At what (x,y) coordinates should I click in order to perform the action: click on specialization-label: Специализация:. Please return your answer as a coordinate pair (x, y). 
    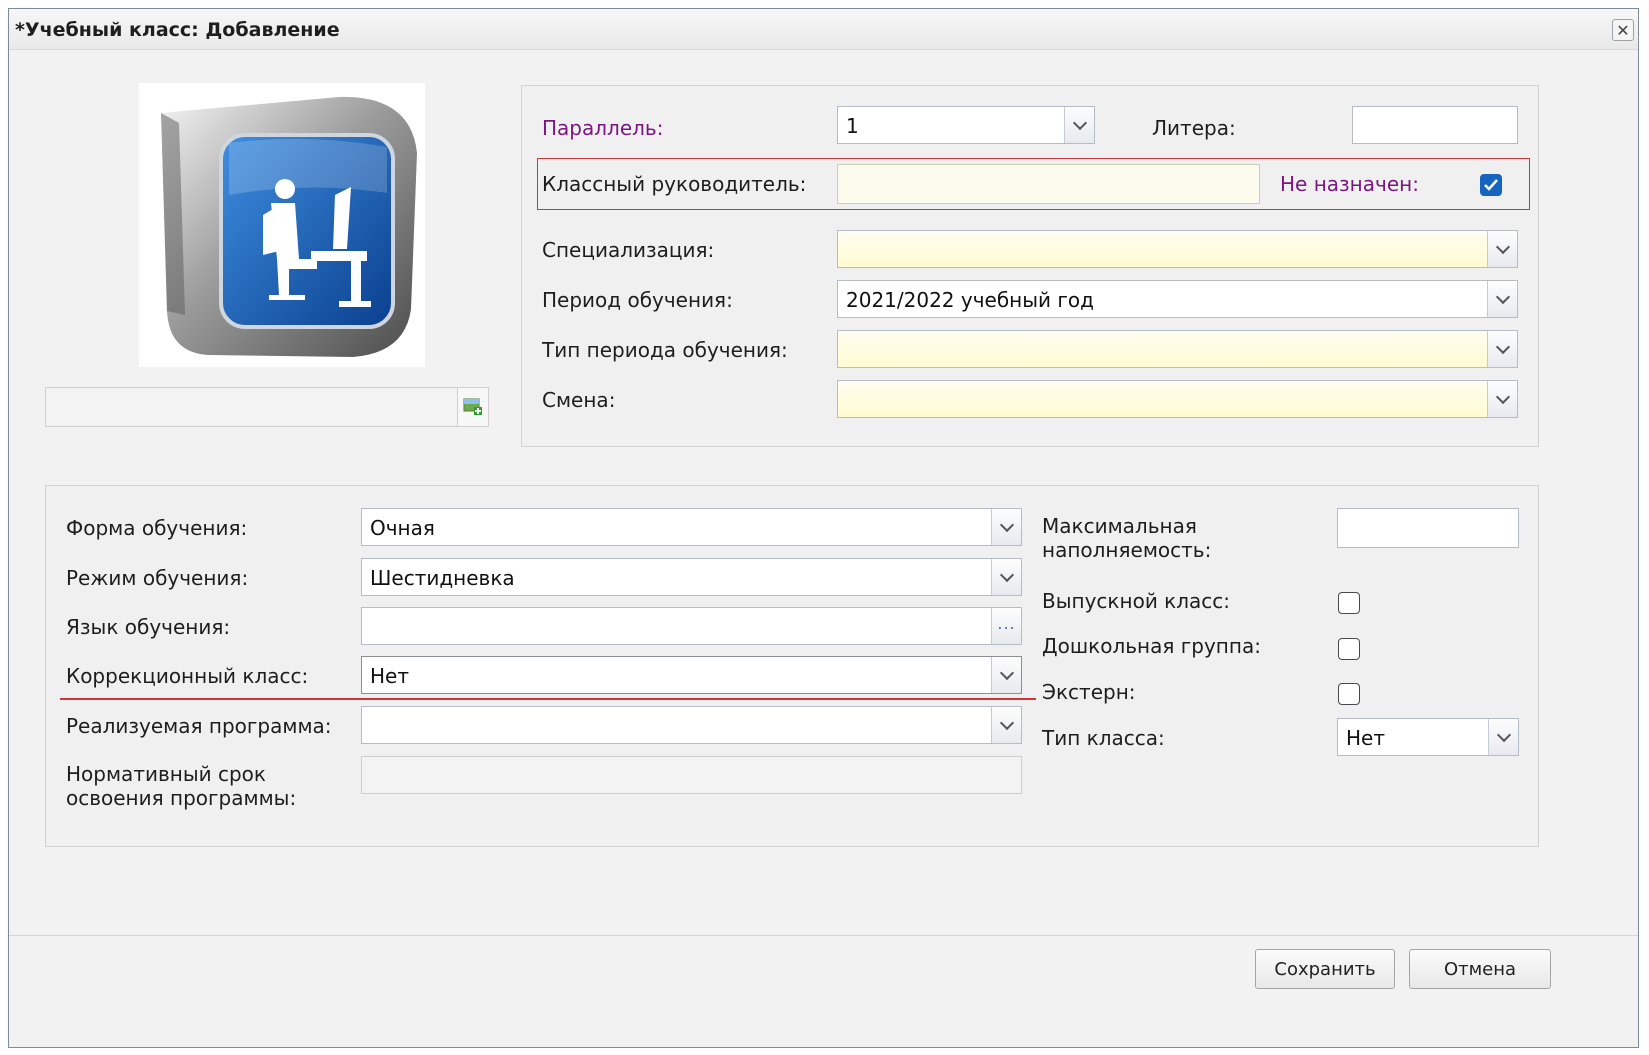
    Looking at the image, I should click on (628, 250).